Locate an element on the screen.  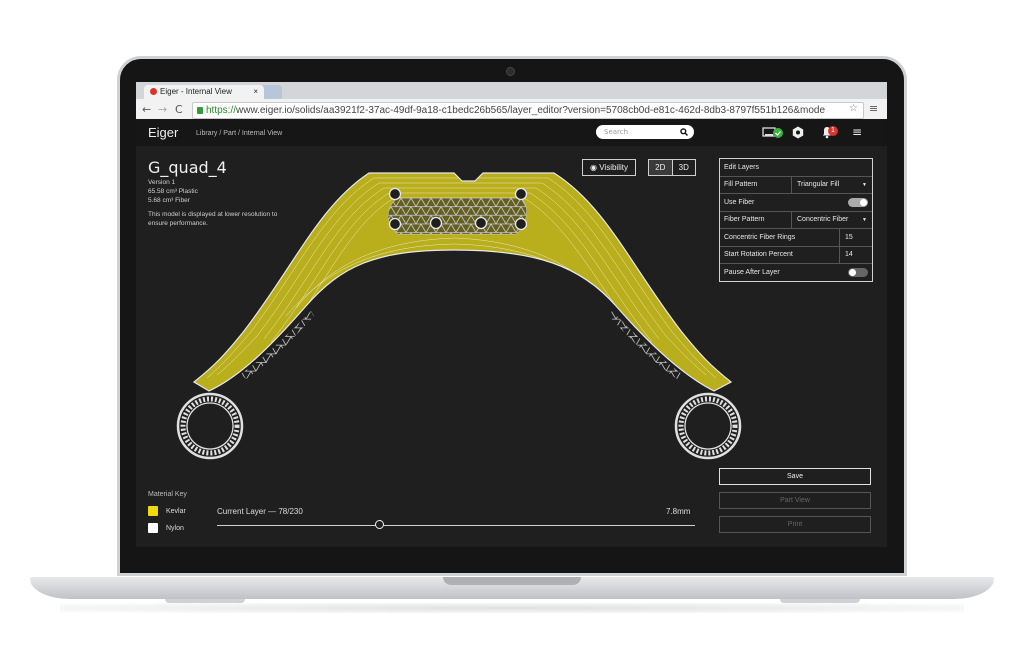
save-button: Save is located at coordinates (795, 476).